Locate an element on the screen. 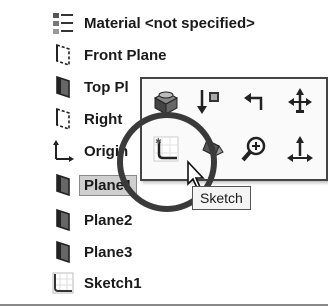  undo-button is located at coordinates (254, 103).